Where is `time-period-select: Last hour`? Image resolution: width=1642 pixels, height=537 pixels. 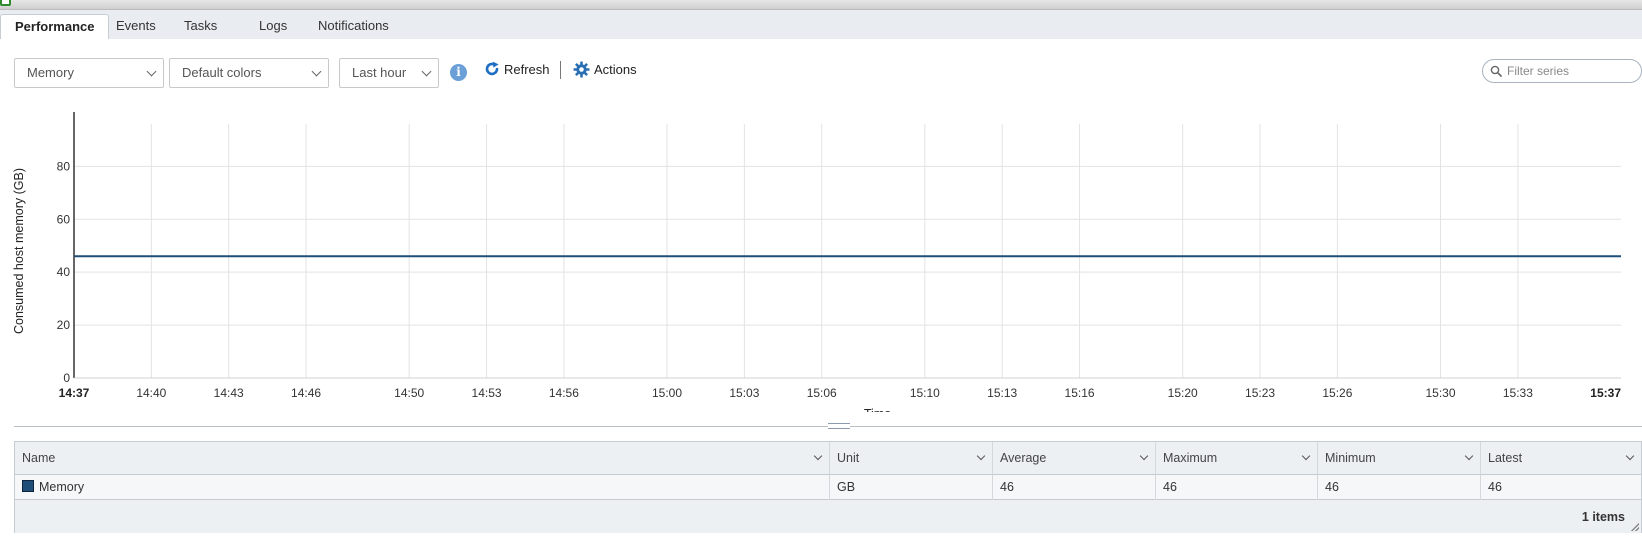 time-period-select: Last hour is located at coordinates (389, 73).